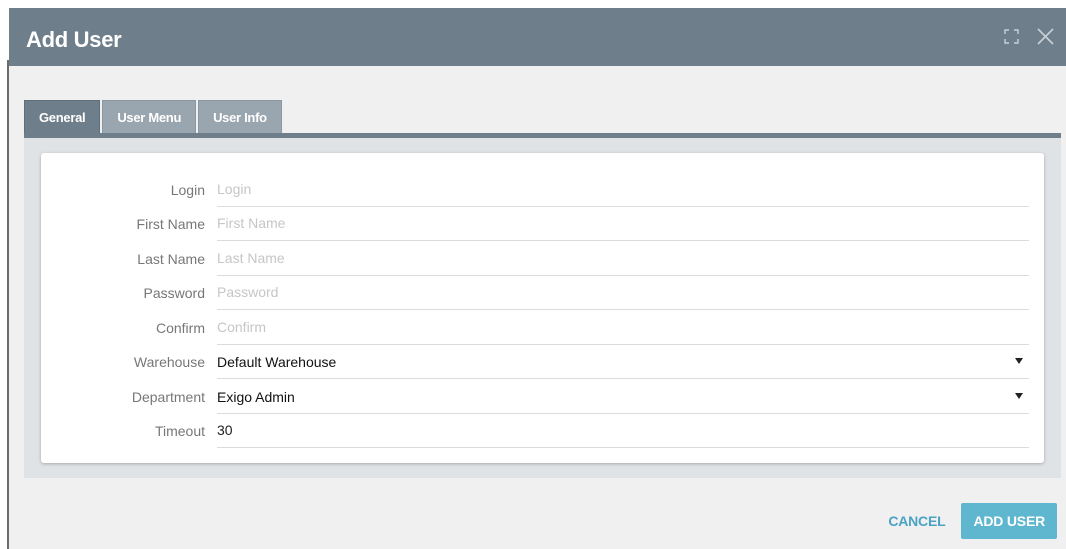  Describe the element at coordinates (623, 397) in the screenshot. I see `department-select: Exigo Admin` at that location.